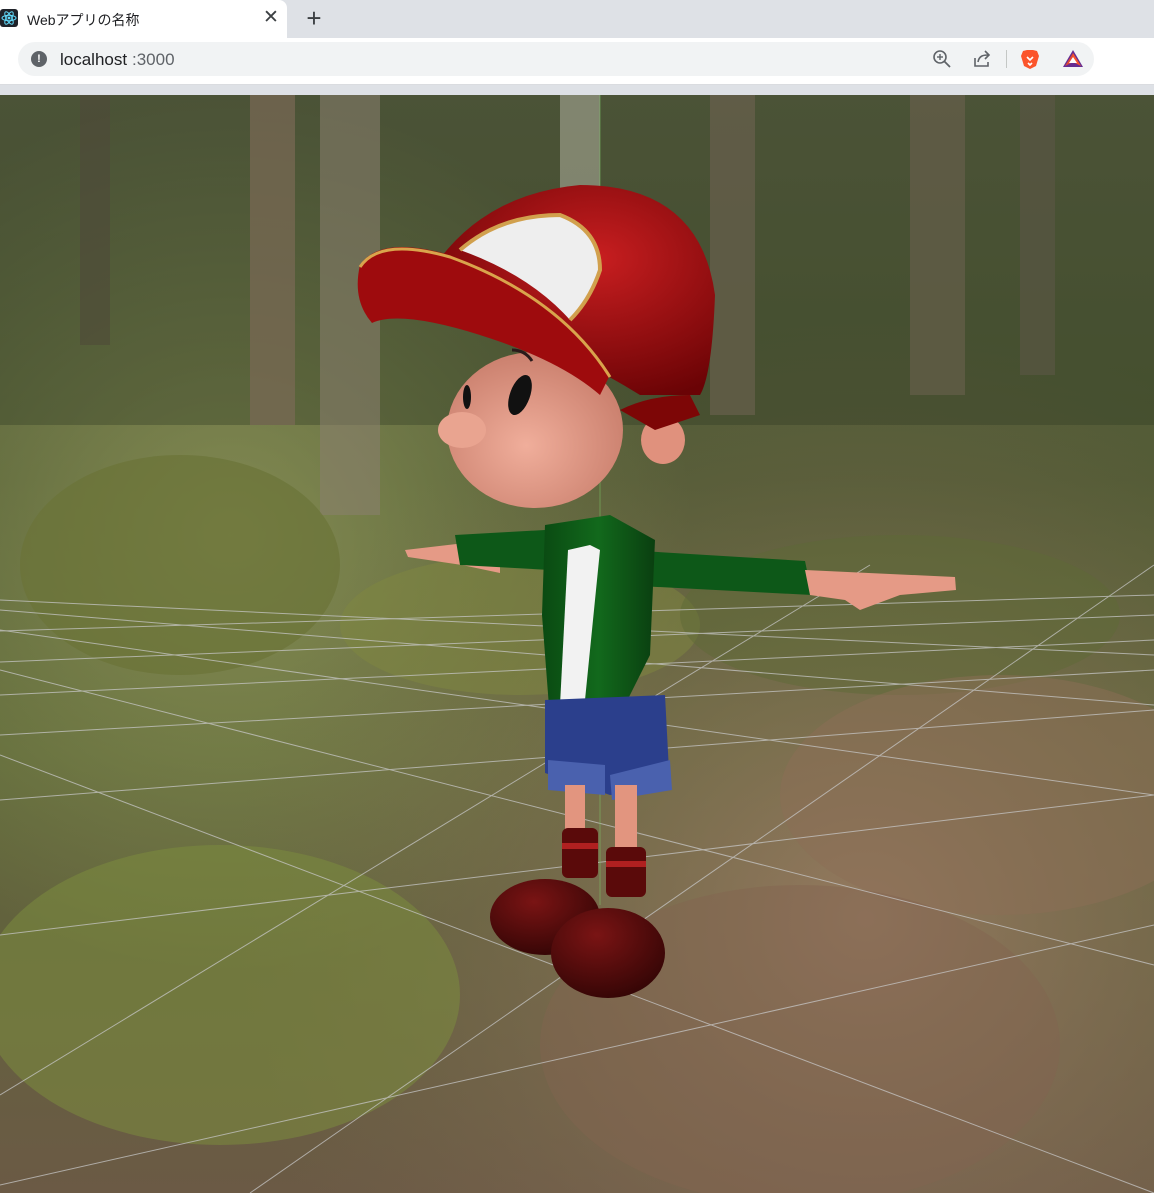 Image resolution: width=1154 pixels, height=1193 pixels. Describe the element at coordinates (1073, 59) in the screenshot. I see `brave-rewards-icon` at that location.